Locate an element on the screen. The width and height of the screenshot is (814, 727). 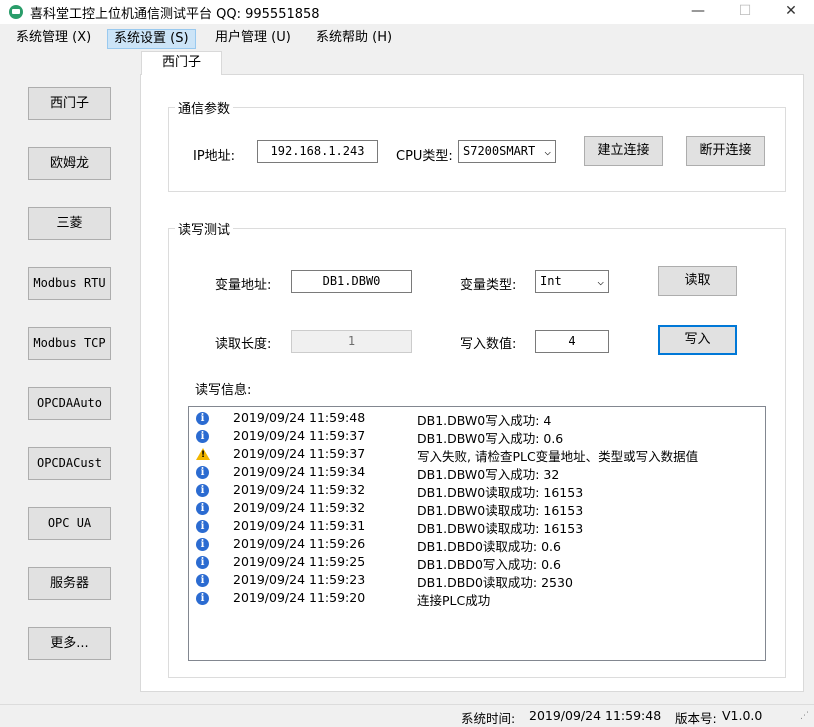
sidebar-item-opcda-cust: OPCDACust is located at coordinates (69, 463).